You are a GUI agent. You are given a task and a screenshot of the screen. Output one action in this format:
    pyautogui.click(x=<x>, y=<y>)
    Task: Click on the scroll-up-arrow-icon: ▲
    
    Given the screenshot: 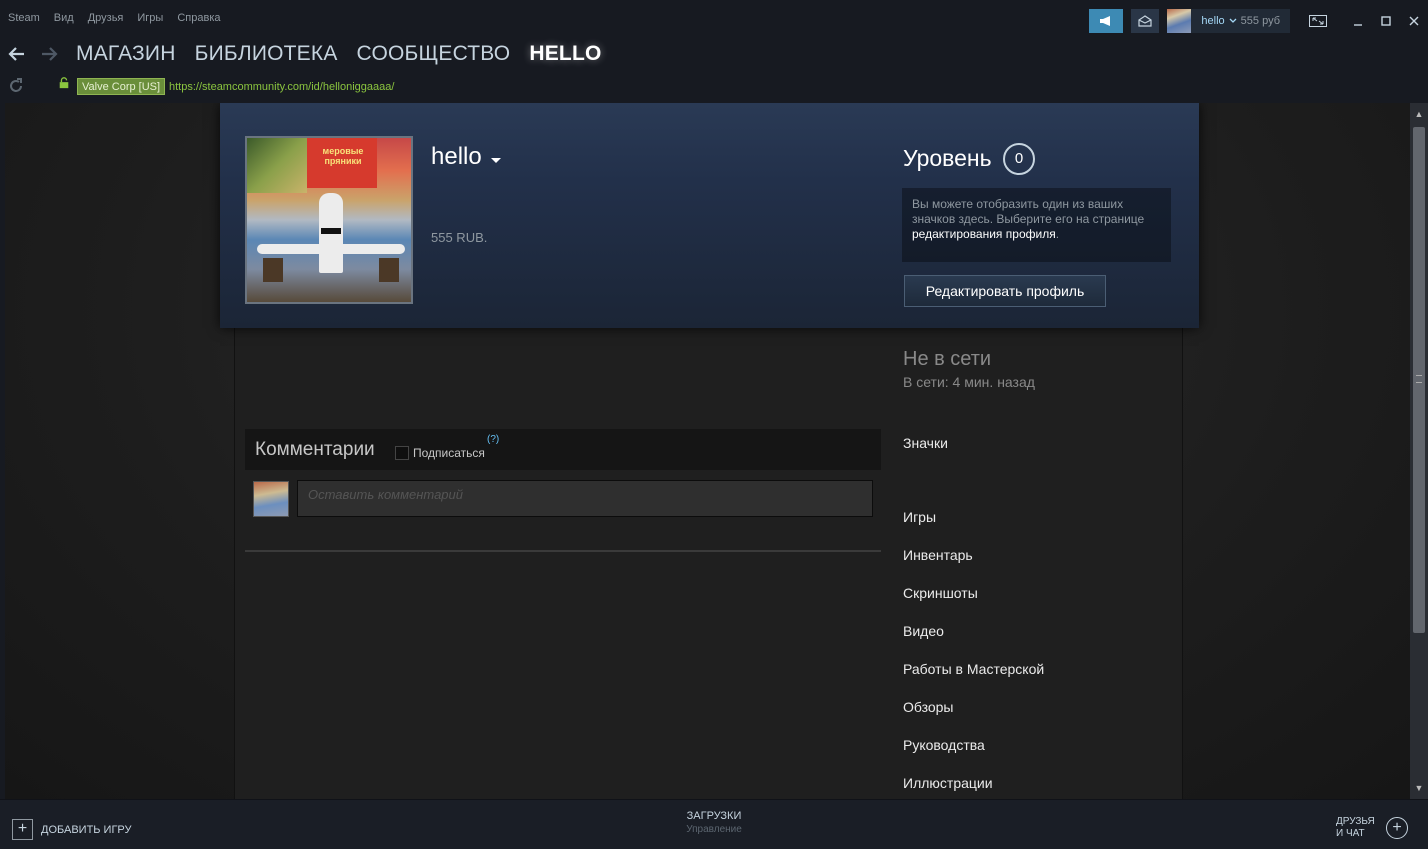 What is the action you would take?
    pyautogui.click(x=1419, y=114)
    